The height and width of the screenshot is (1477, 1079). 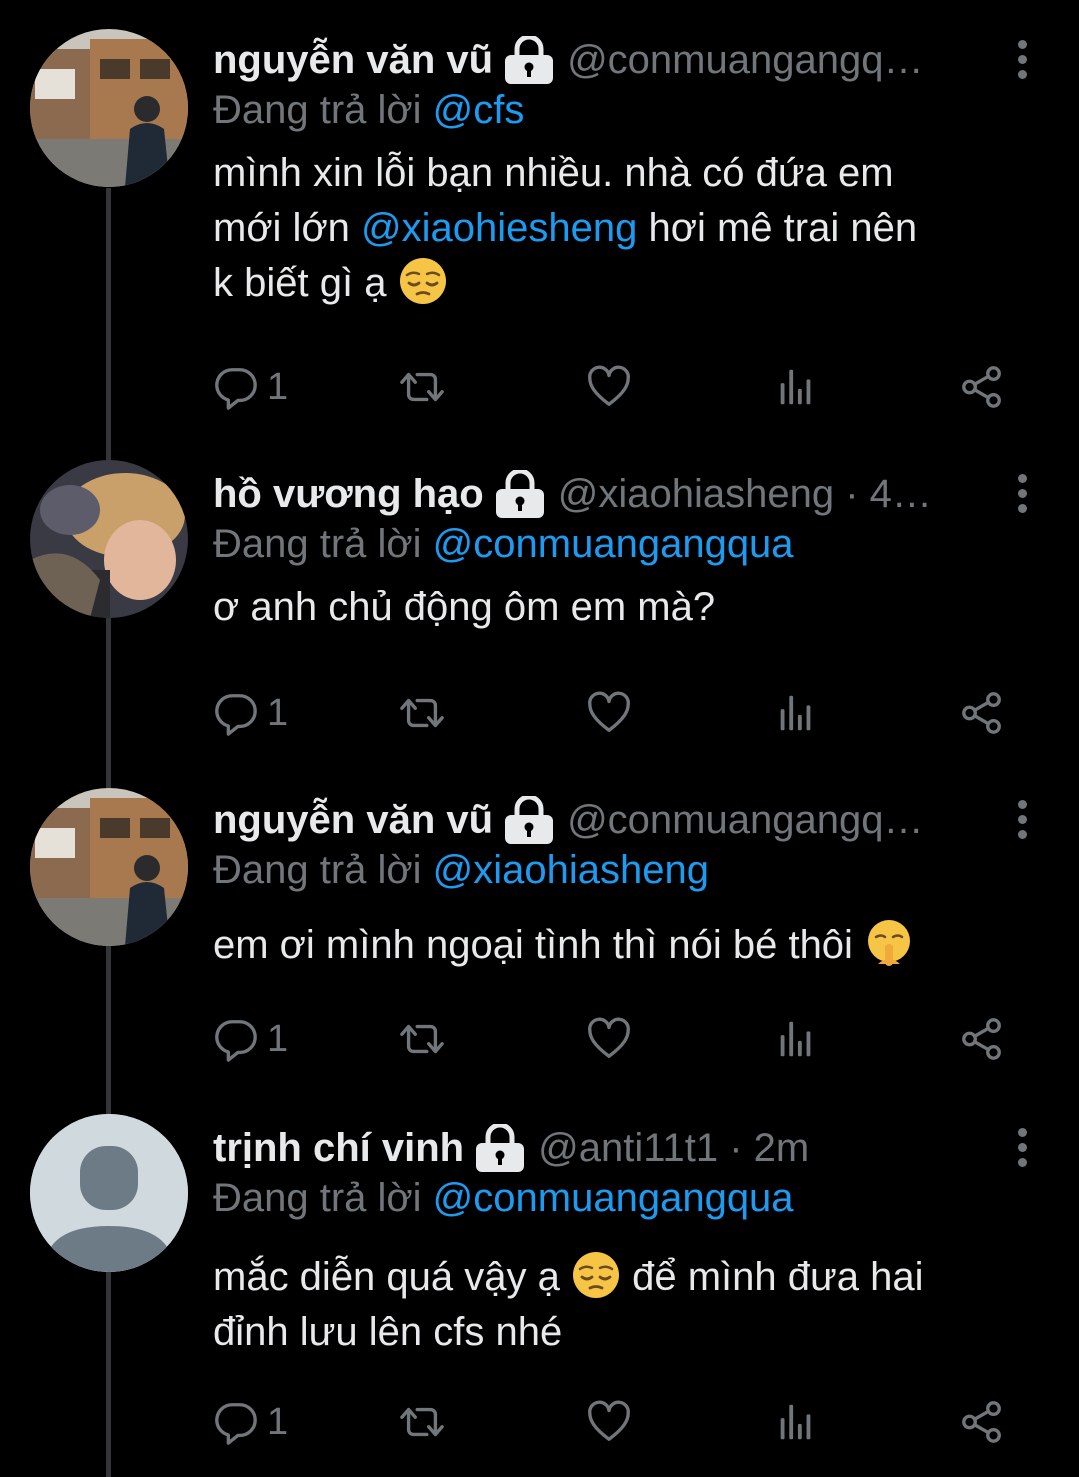 I want to click on tweet-text-line: mắc diễn quá vậy ạ để mình đưa hai, so click(x=628, y=1277).